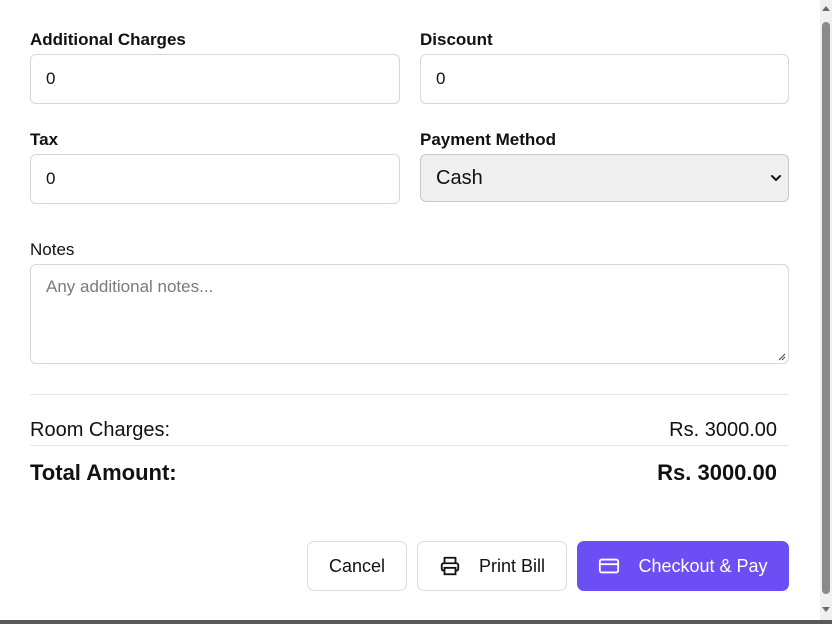 The width and height of the screenshot is (832, 624). What do you see at coordinates (826, 610) in the screenshot?
I see `scroll-down-arrow-icon` at bounding box center [826, 610].